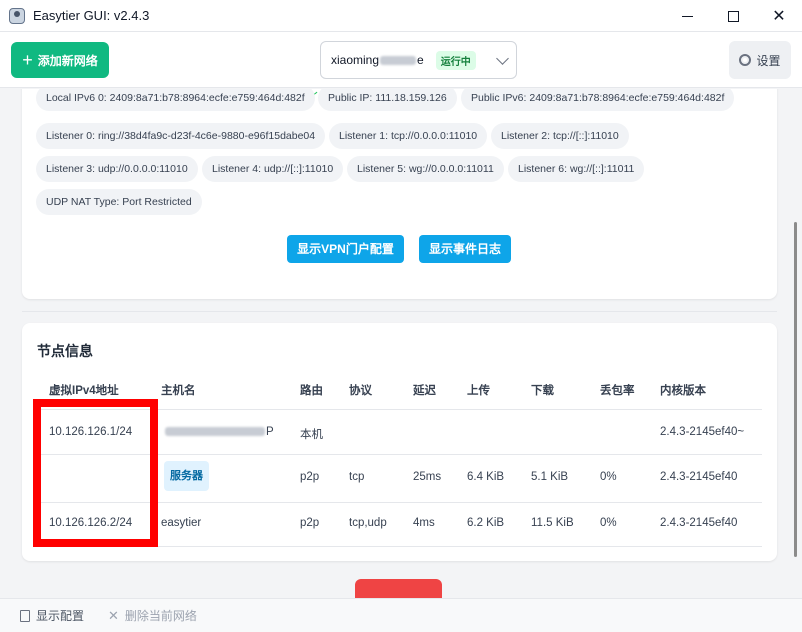 Image resolution: width=802 pixels, height=632 pixels. Describe the element at coordinates (360, 390) in the screenshot. I see `column-header: 协议` at that location.